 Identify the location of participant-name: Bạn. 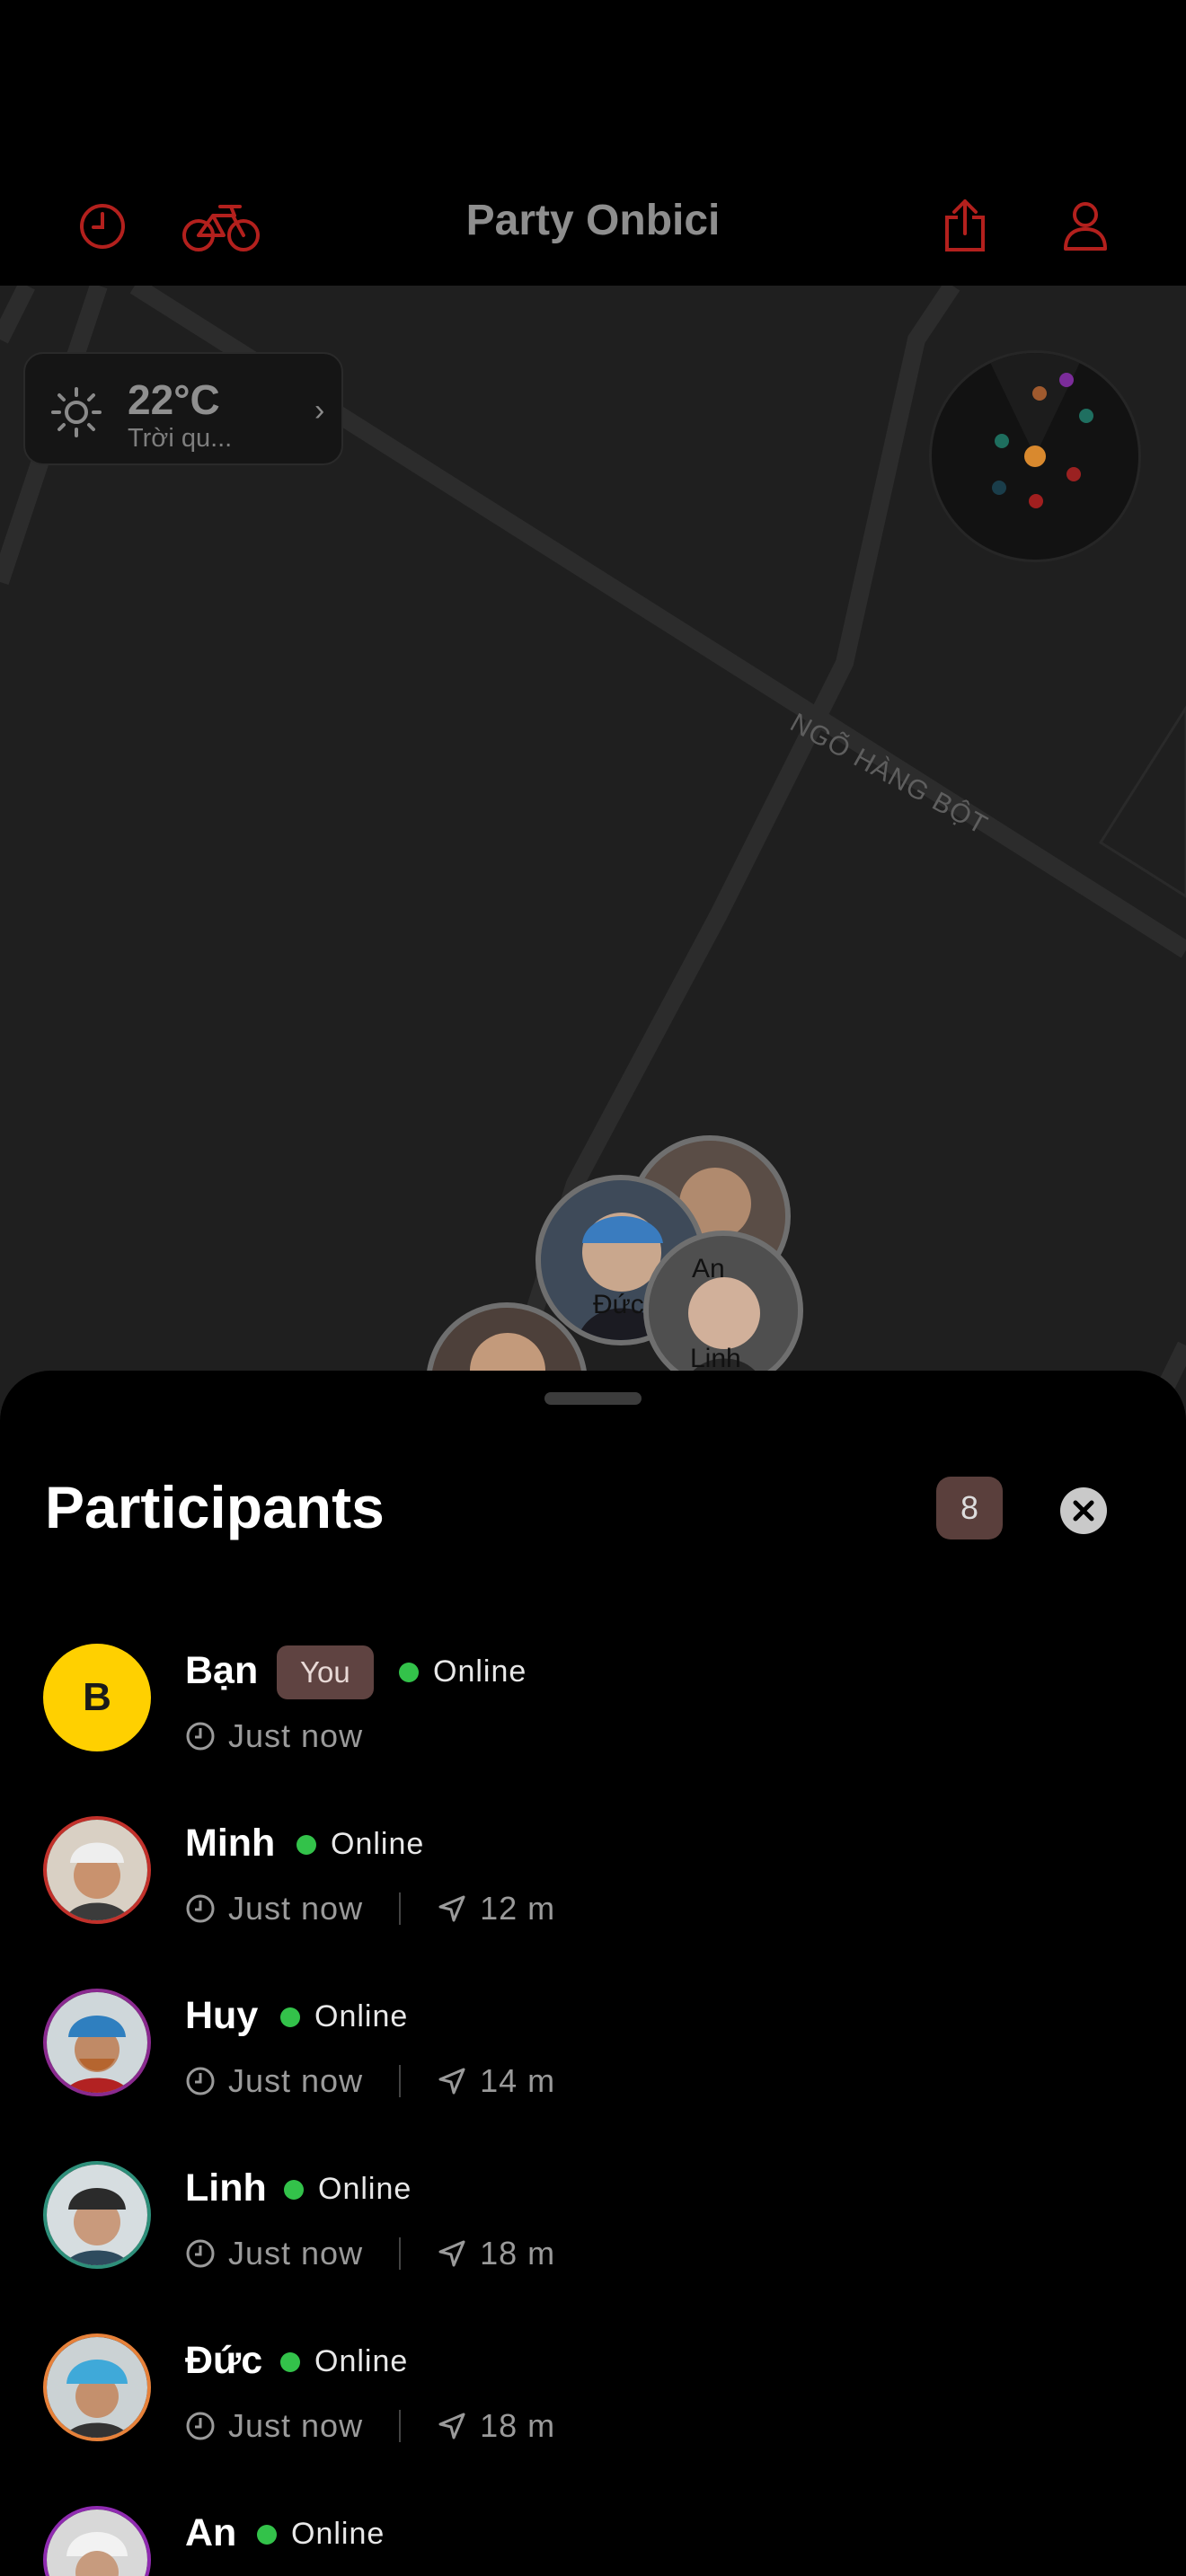
(222, 1670).